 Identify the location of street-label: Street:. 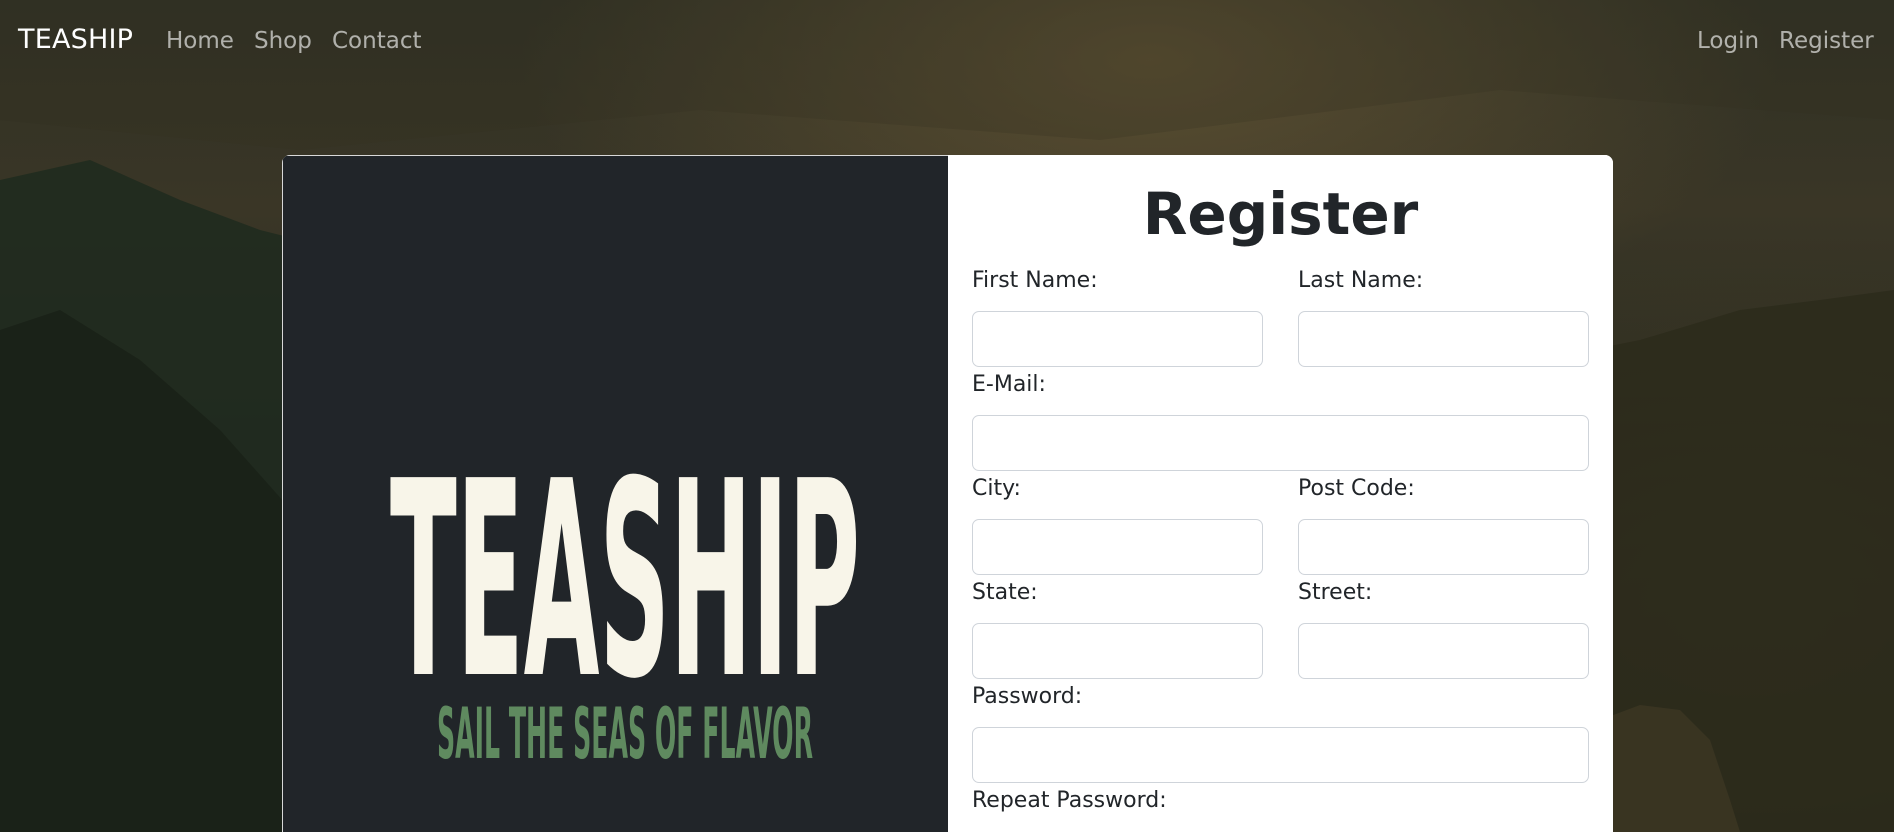
(1335, 592).